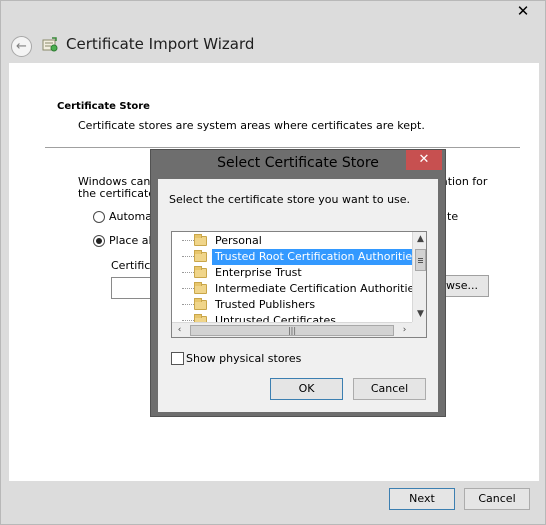  I want to click on tree-item-label: Intermediate Certification Authorities, so click(318, 288).